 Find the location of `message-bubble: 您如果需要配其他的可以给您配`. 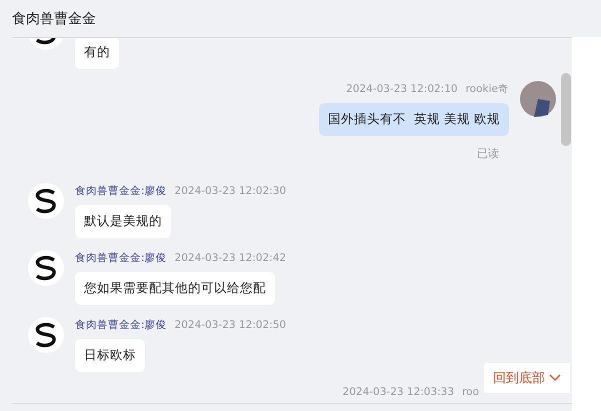

message-bubble: 您如果需要配其他的可以给您配 is located at coordinates (175, 288).